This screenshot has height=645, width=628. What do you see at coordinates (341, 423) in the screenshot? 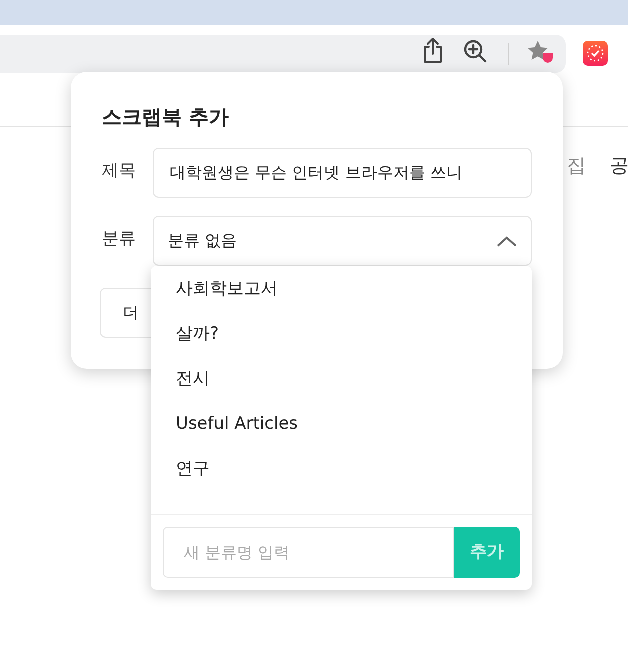
I see `category-option: Useful Articles` at bounding box center [341, 423].